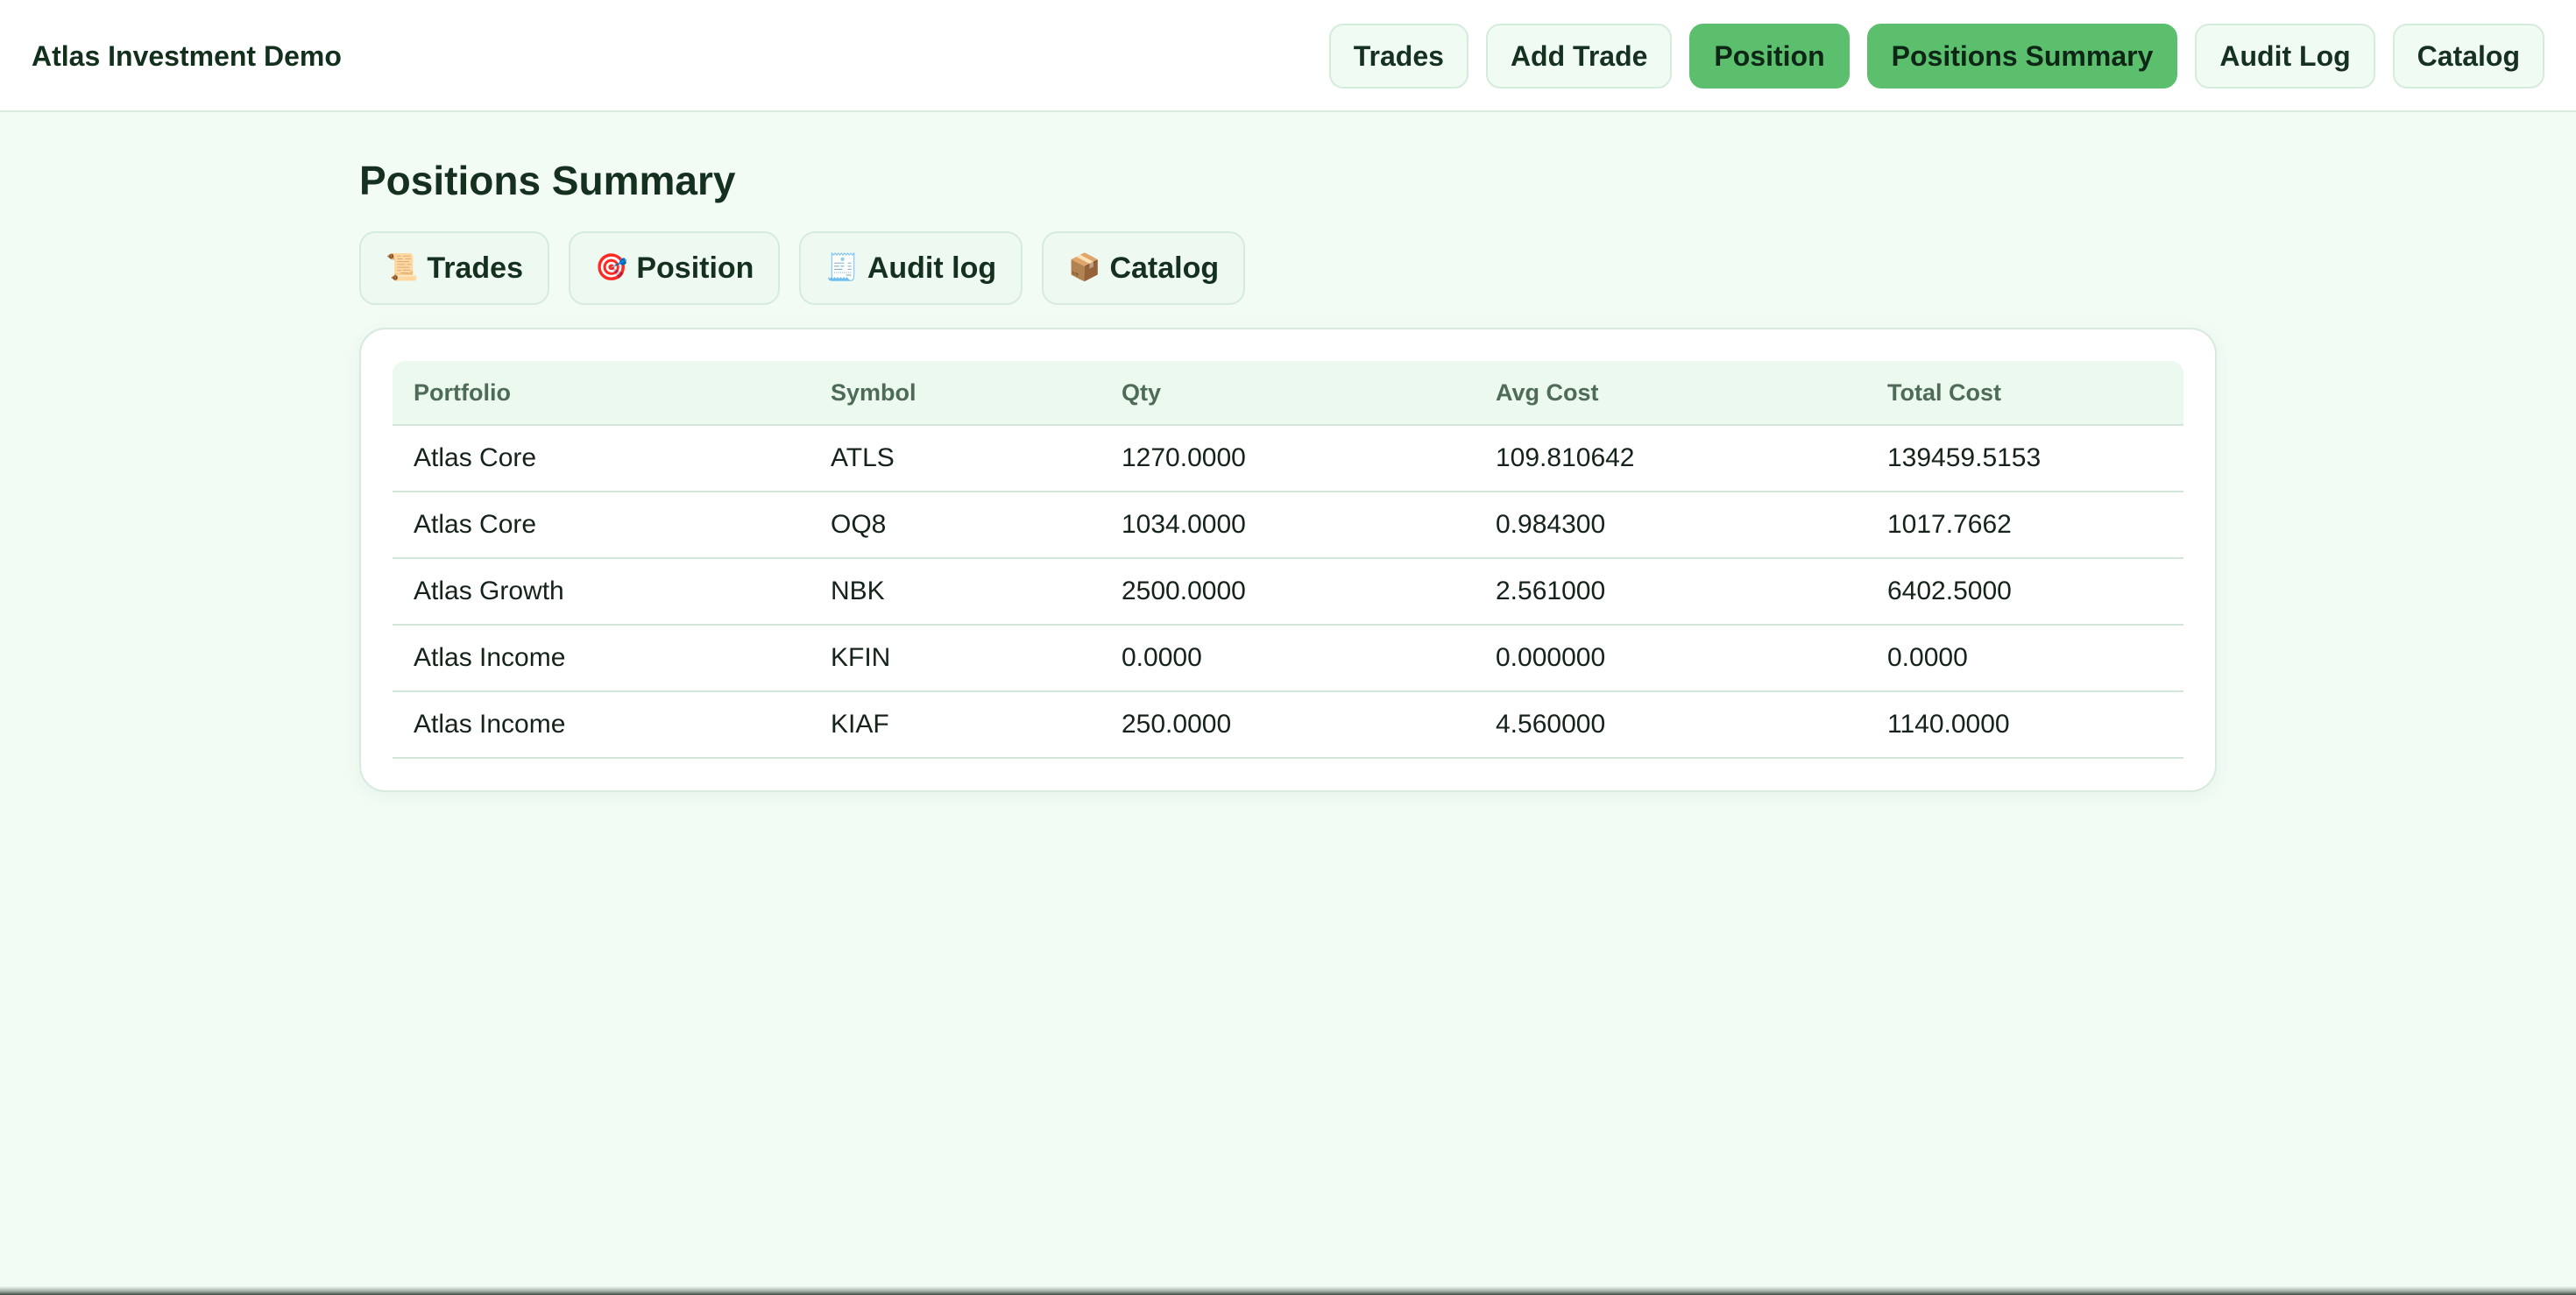 Image resolution: width=2576 pixels, height=1295 pixels. I want to click on quick-link-trades-button: 📜 Trades, so click(454, 268).